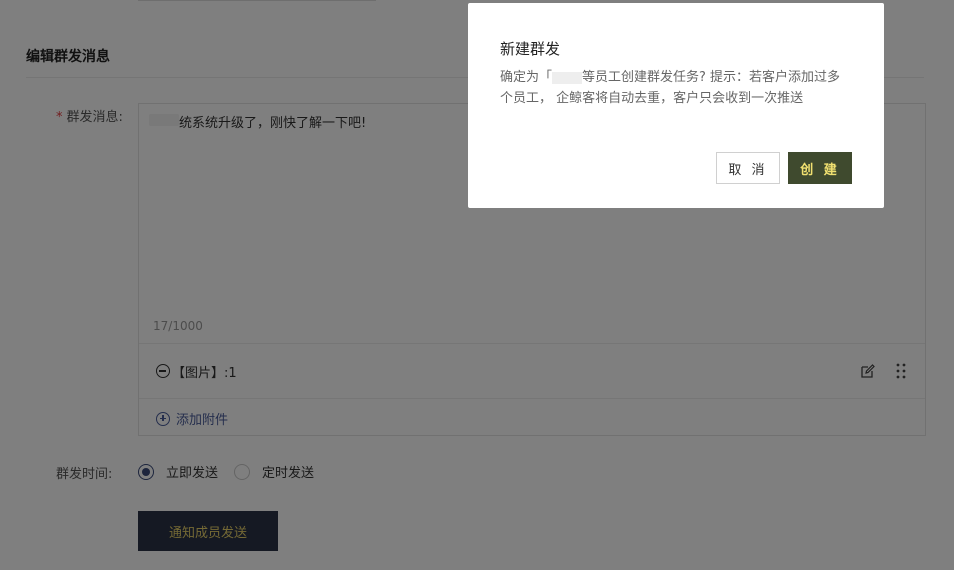  What do you see at coordinates (530, 49) in the screenshot?
I see `dialog-title: 新建群发` at bounding box center [530, 49].